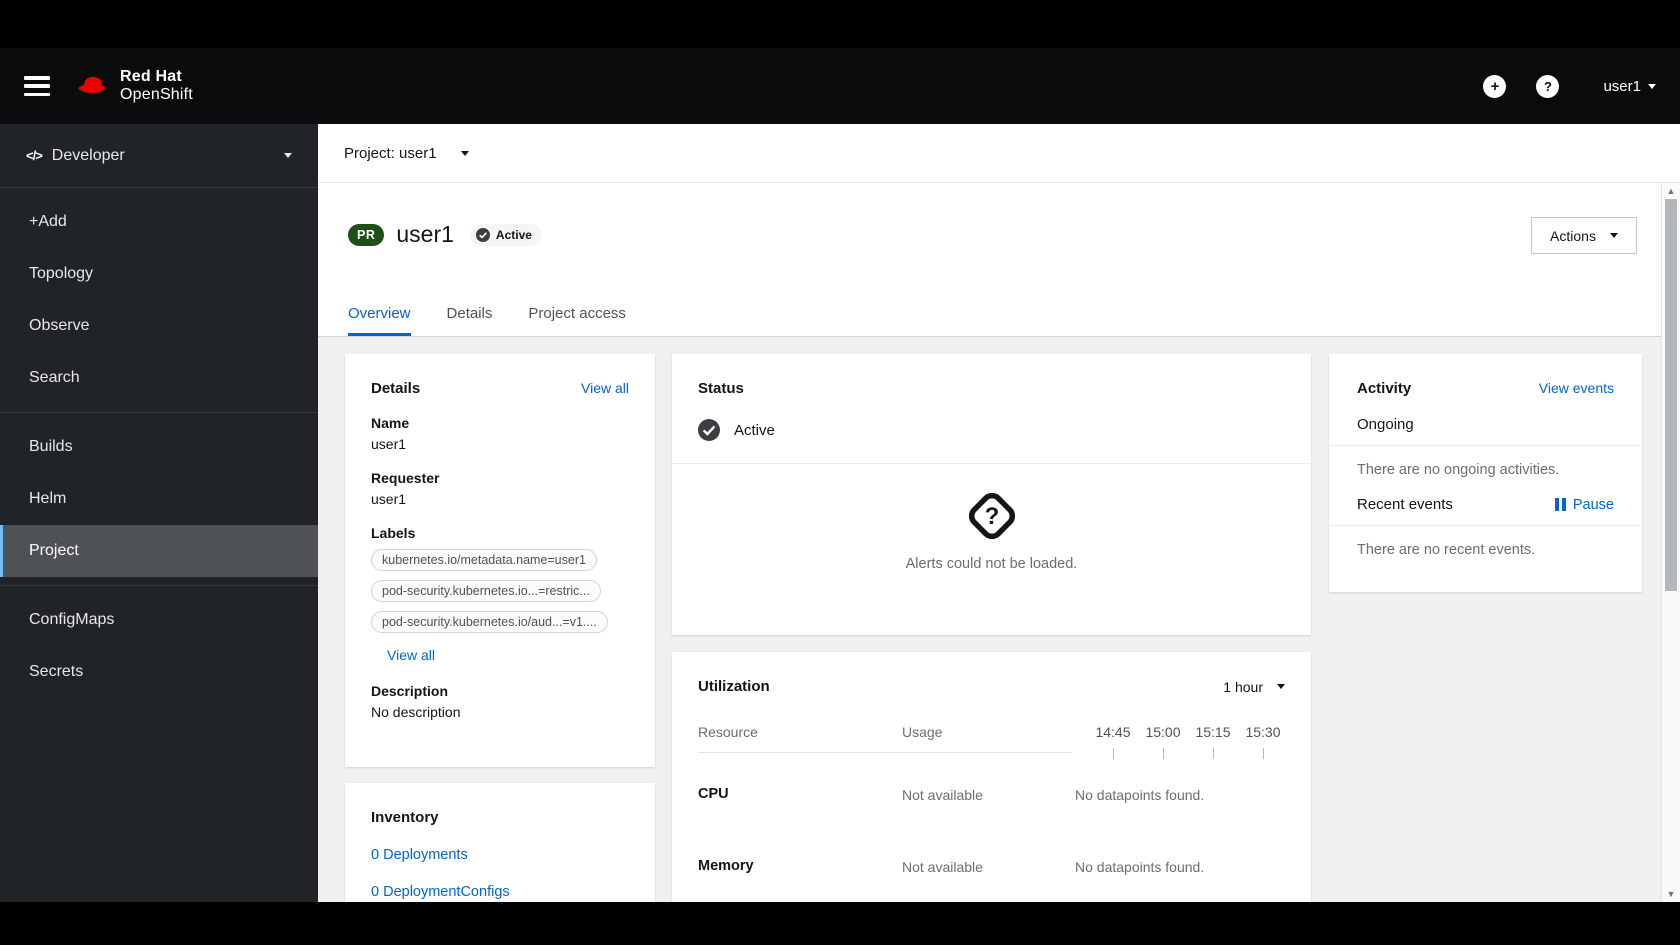 This screenshot has width=1680, height=945. Describe the element at coordinates (61, 273) in the screenshot. I see `sidebar-item-label: Topology` at that location.